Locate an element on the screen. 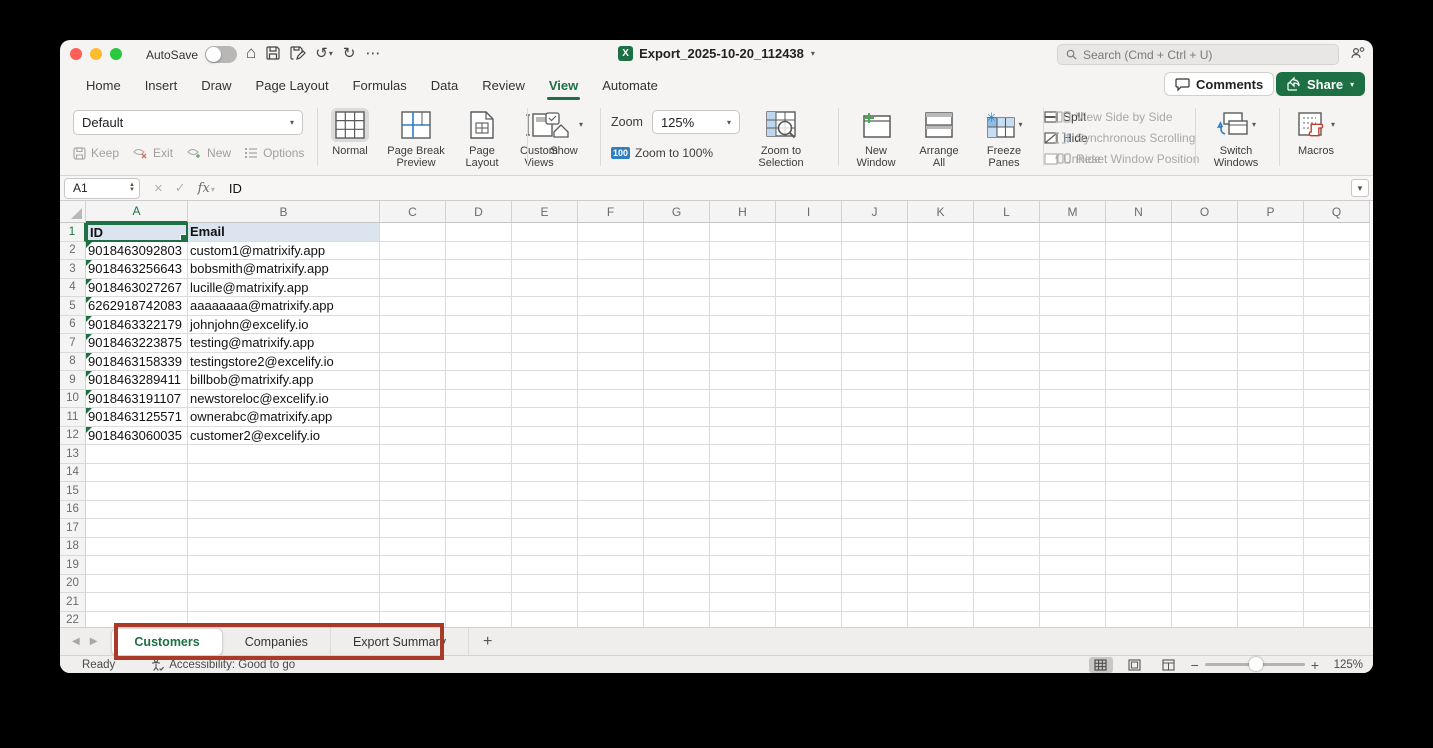 This screenshot has height=748, width=1433. cell-G10 is located at coordinates (677, 398).